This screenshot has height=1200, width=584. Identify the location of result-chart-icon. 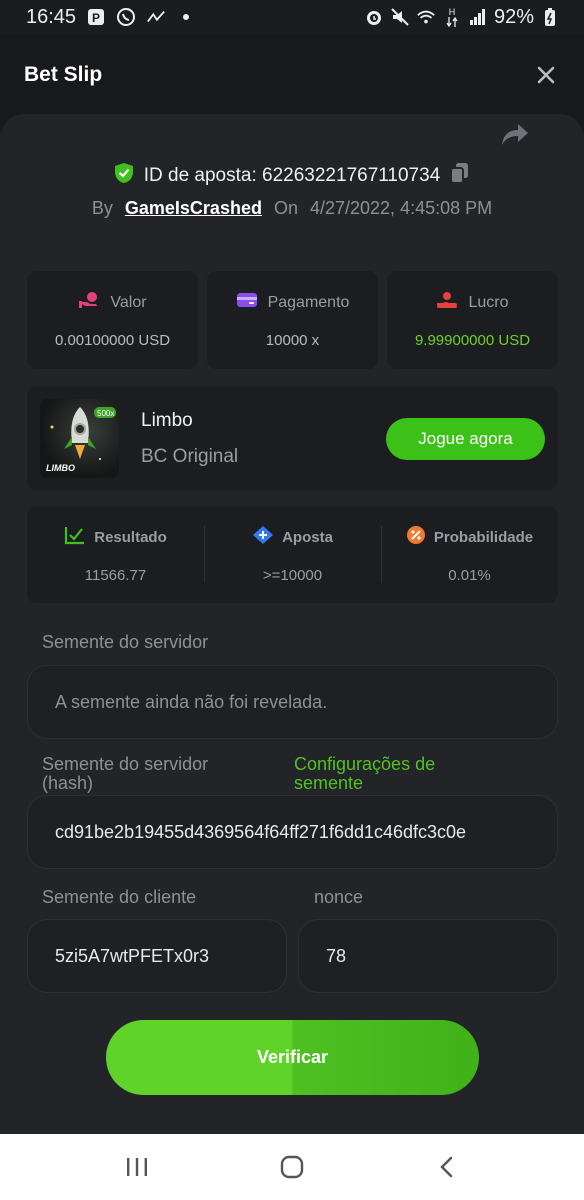
(75, 537).